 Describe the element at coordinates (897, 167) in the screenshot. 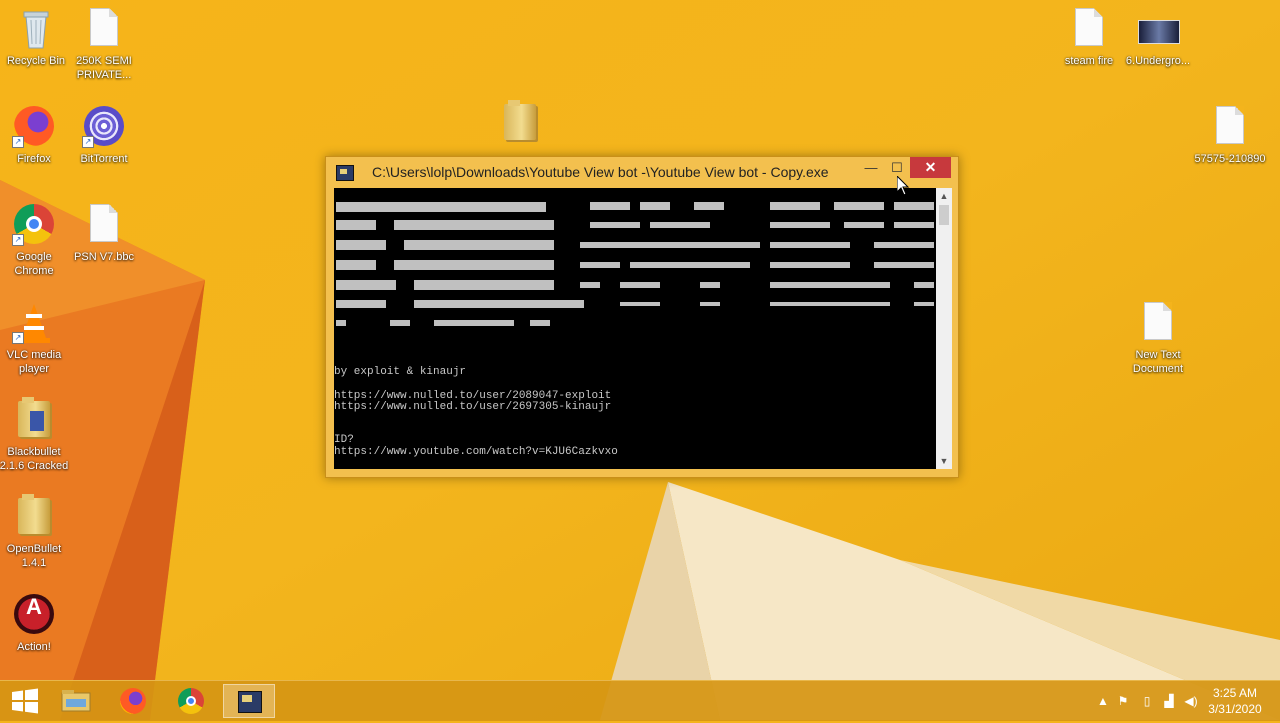

I see `maximize-button: ☐` at that location.